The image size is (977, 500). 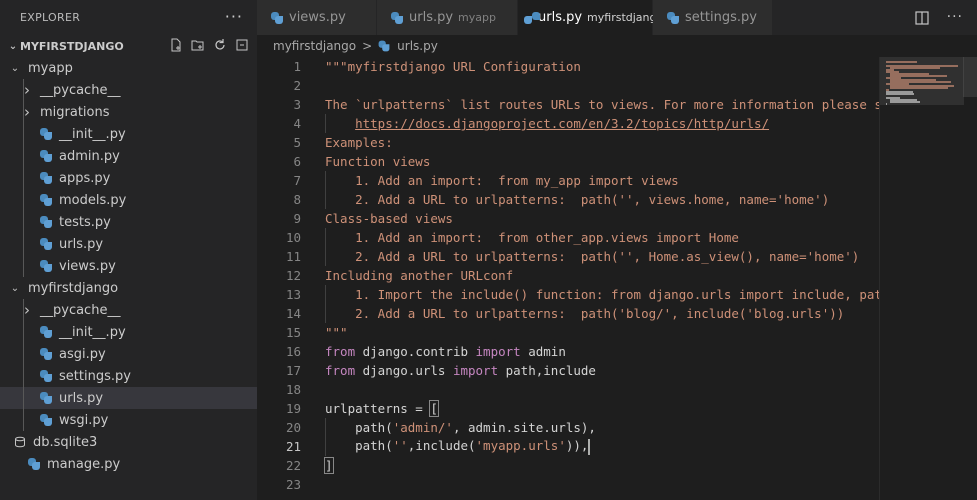 I want to click on tree-item: ⌄ myfirstdjango, so click(x=128, y=288).